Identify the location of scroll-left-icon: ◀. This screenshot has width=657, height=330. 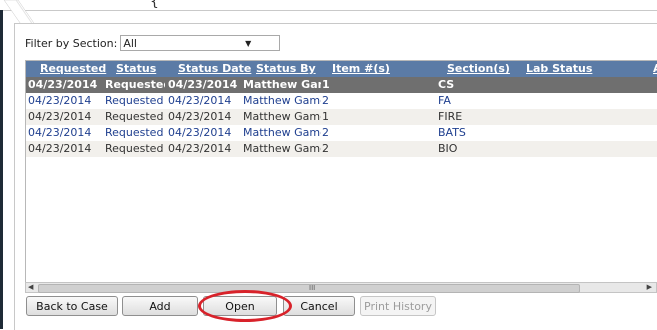
(30, 287).